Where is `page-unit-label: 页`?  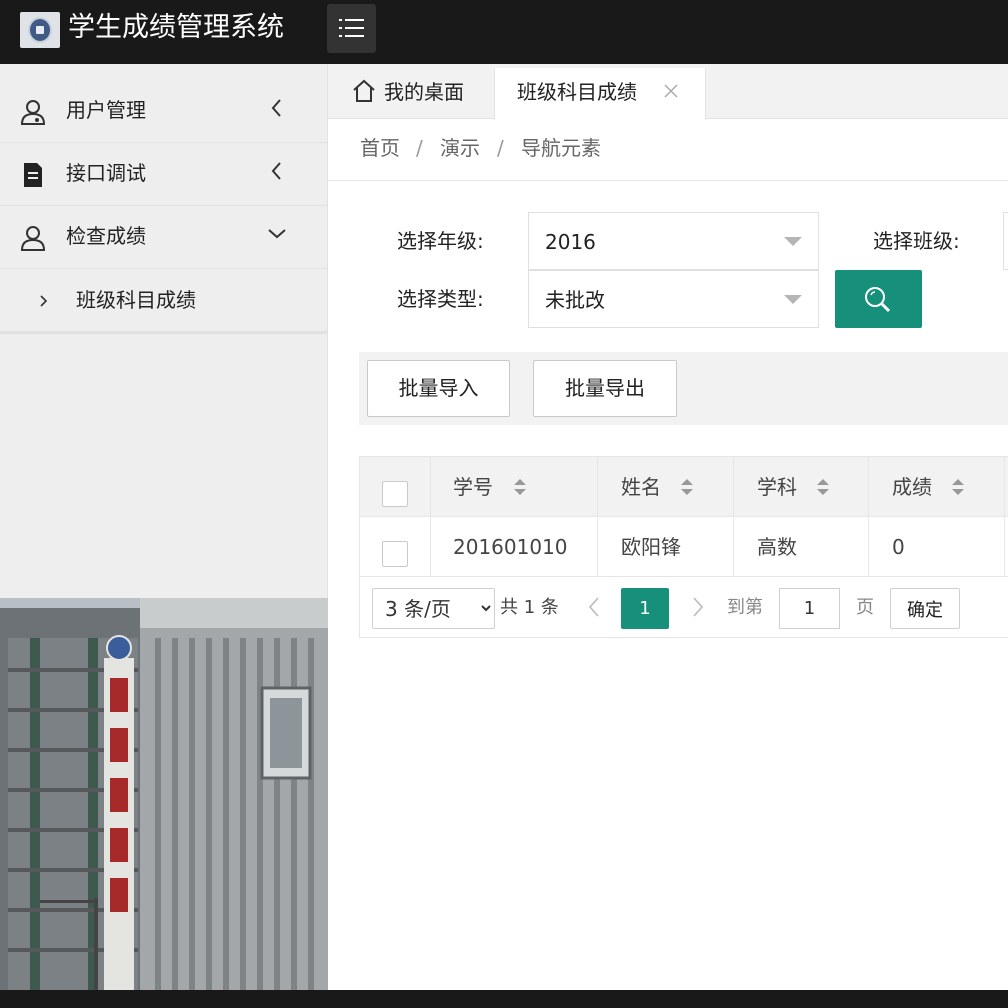
page-unit-label: 页 is located at coordinates (865, 607).